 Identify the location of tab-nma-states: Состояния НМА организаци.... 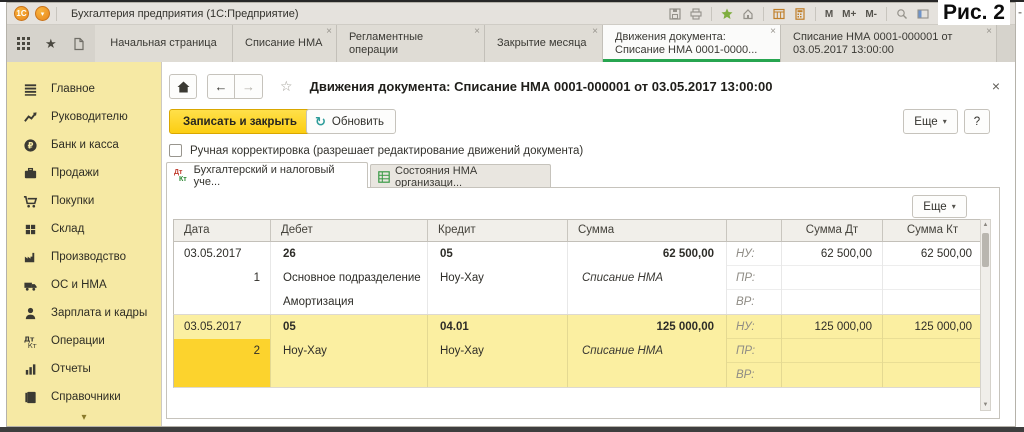
(460, 176).